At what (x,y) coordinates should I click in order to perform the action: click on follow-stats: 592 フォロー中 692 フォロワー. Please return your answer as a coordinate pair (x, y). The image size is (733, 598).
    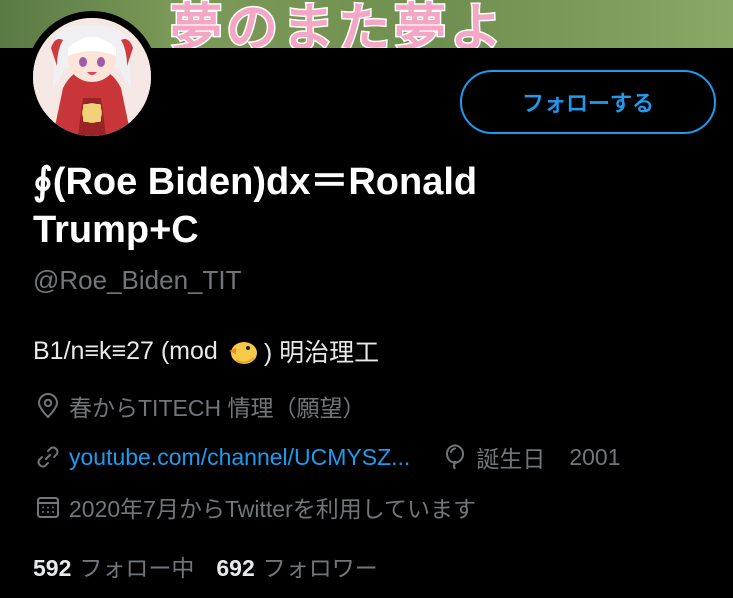
    Looking at the image, I should click on (216, 566).